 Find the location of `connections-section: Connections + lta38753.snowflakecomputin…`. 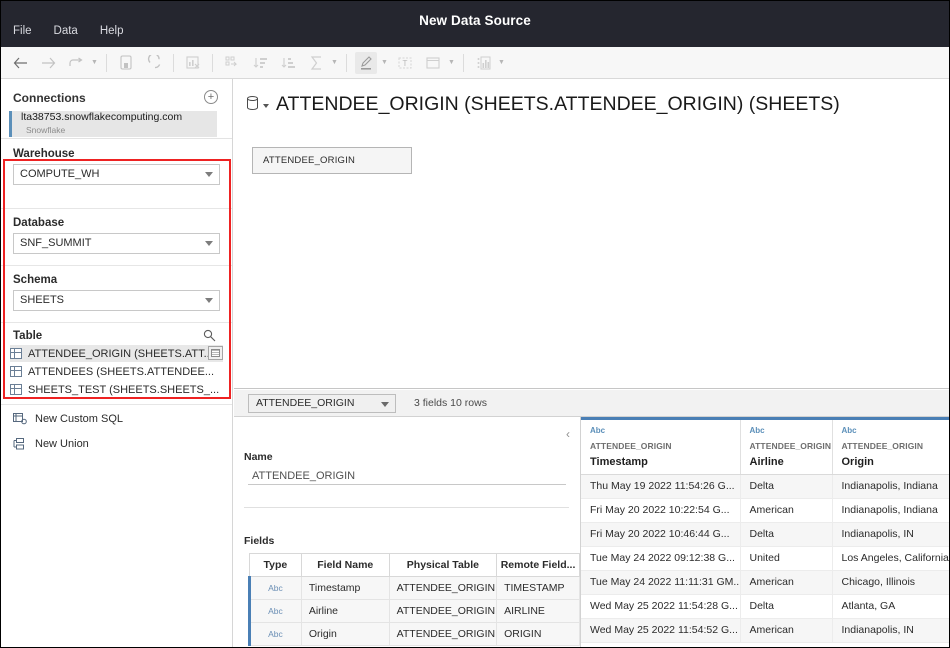

connections-section: Connections + lta38753.snowflakecomputin… is located at coordinates (116, 109).